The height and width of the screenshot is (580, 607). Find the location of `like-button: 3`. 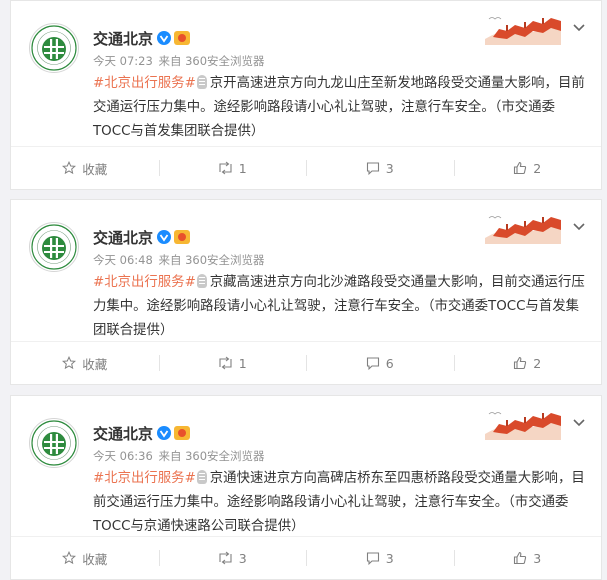

like-button: 3 is located at coordinates (527, 558).